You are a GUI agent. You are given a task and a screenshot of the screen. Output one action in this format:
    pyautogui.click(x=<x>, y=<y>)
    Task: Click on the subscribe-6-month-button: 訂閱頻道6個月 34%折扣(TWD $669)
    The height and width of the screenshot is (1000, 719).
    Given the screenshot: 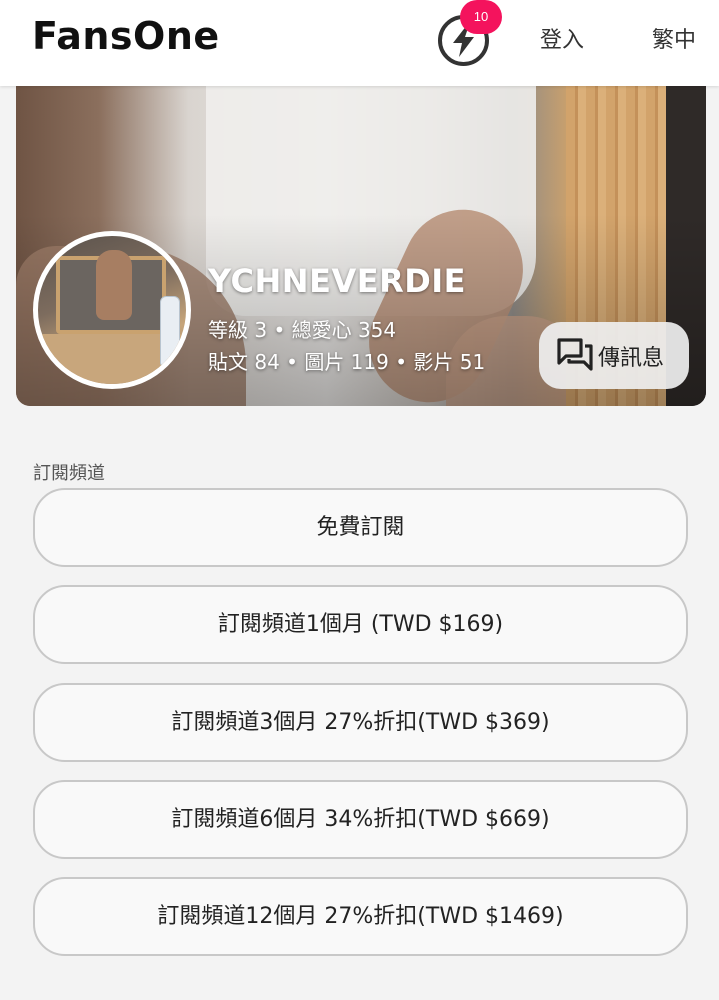 What is the action you would take?
    pyautogui.click(x=360, y=819)
    